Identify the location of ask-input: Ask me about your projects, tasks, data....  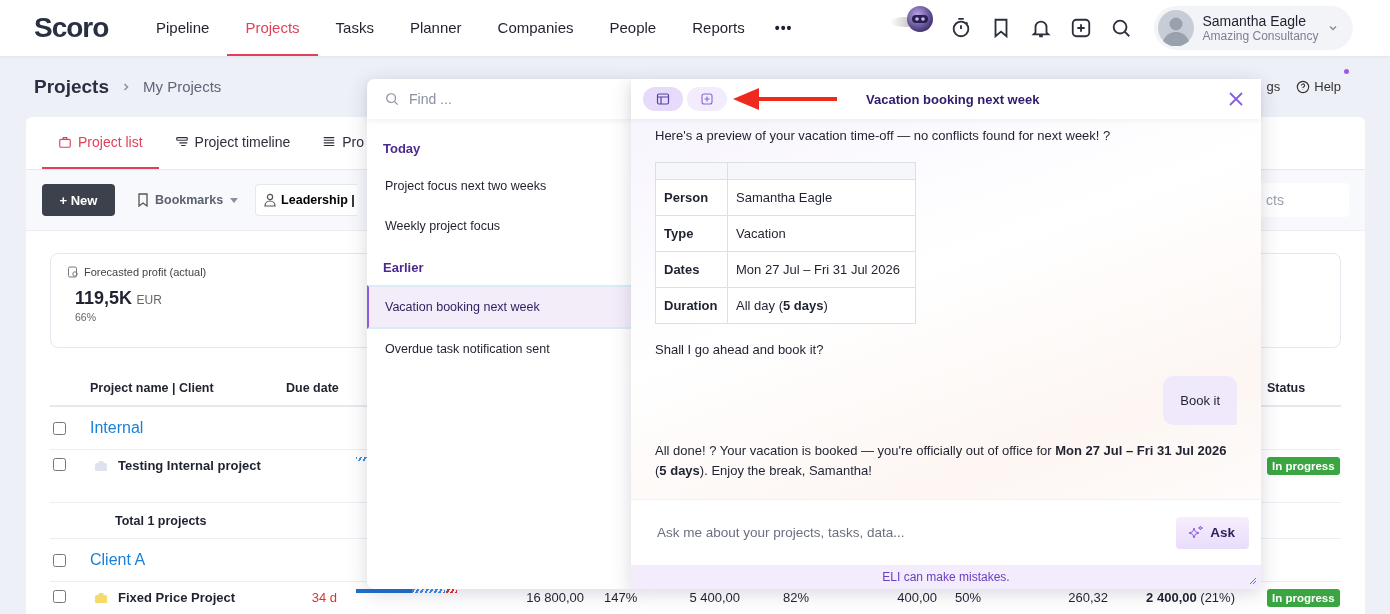
(916, 532).